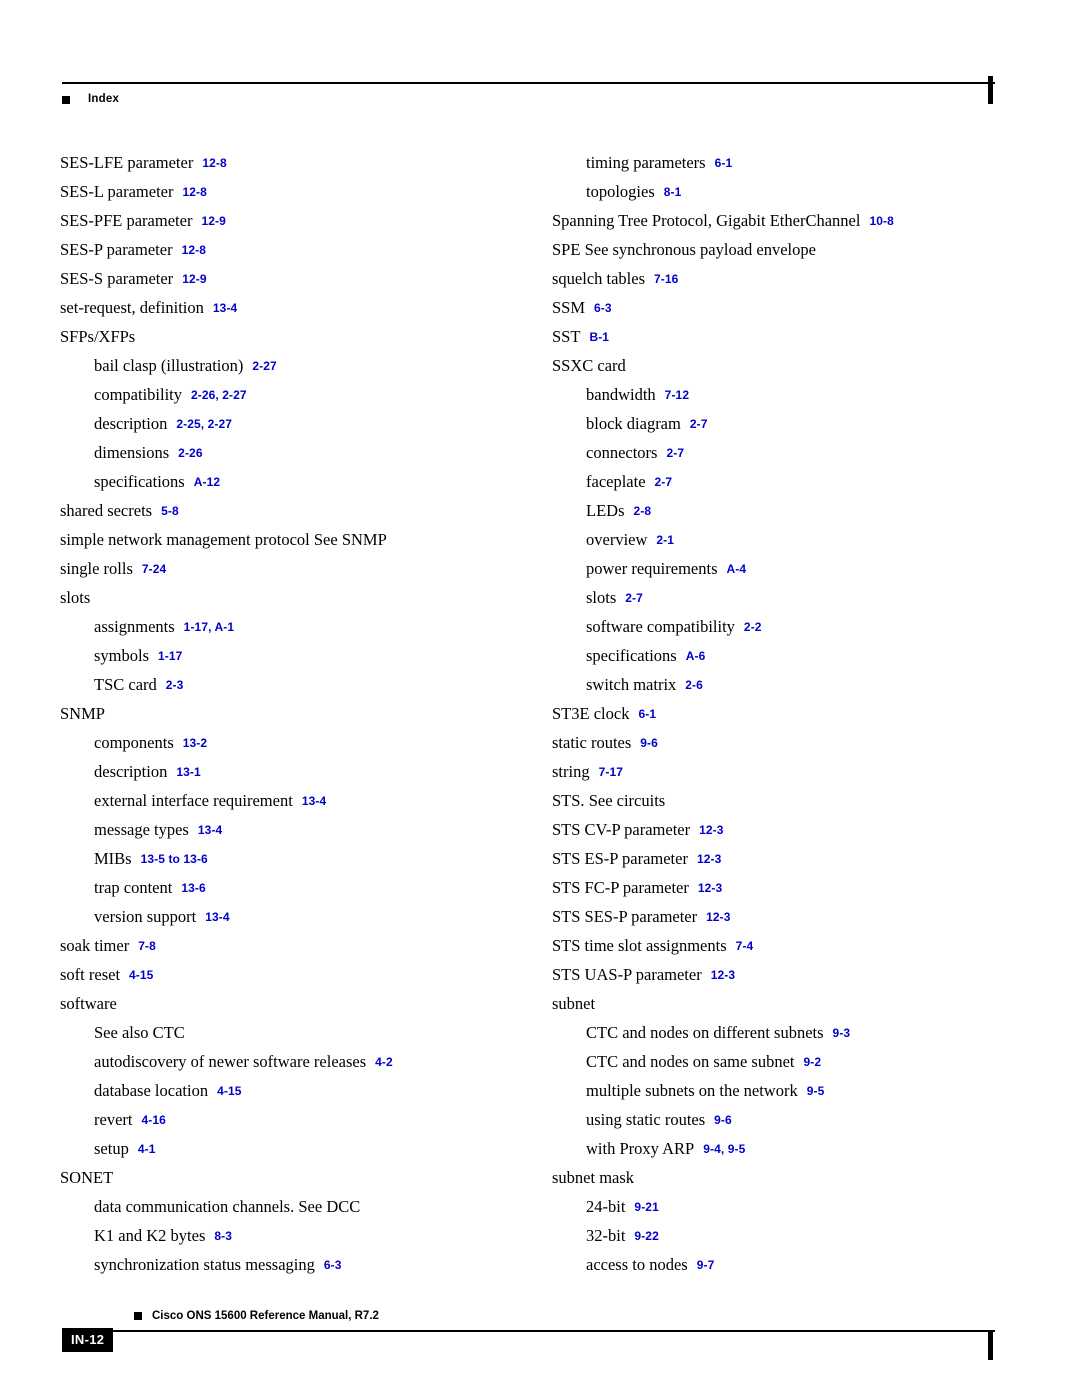  I want to click on index-term: access to nodes, so click(637, 1264).